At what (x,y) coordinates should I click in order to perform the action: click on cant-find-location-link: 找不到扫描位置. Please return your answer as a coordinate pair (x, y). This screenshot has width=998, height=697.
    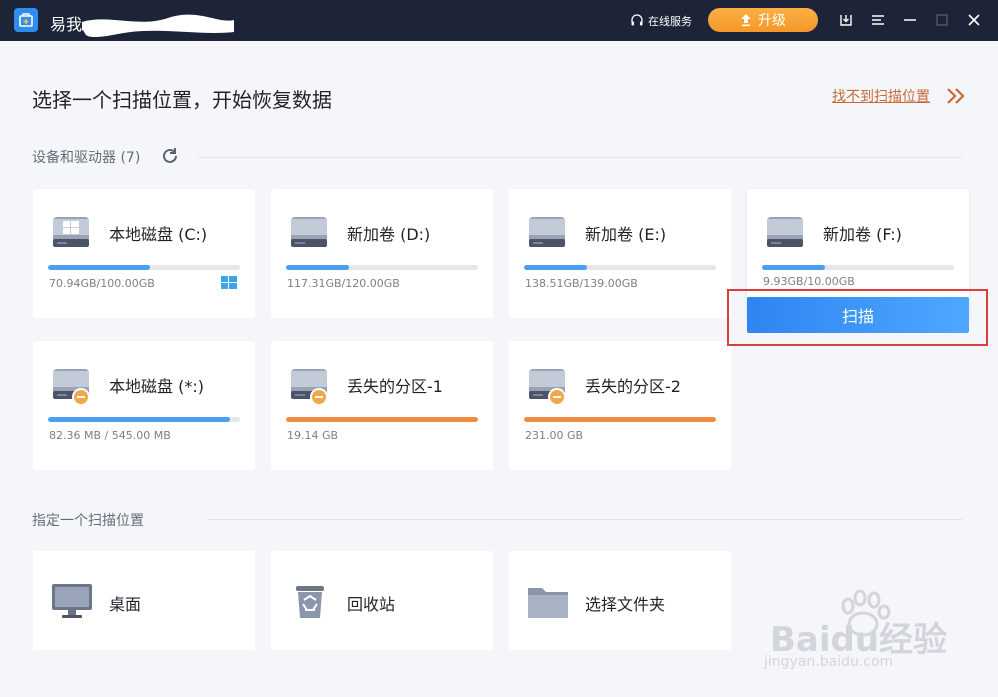
    Looking at the image, I should click on (881, 96).